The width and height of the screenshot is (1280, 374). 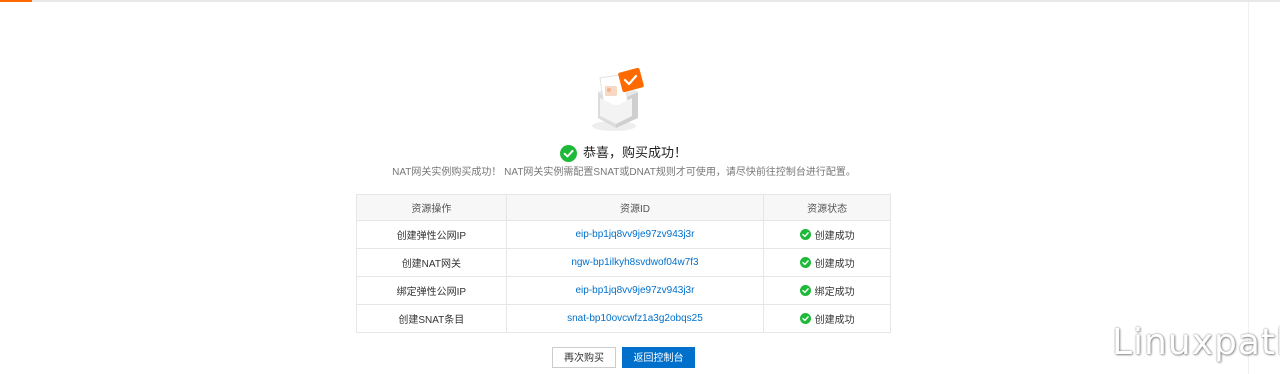 What do you see at coordinates (618, 99) in the screenshot?
I see `order-success-illustration` at bounding box center [618, 99].